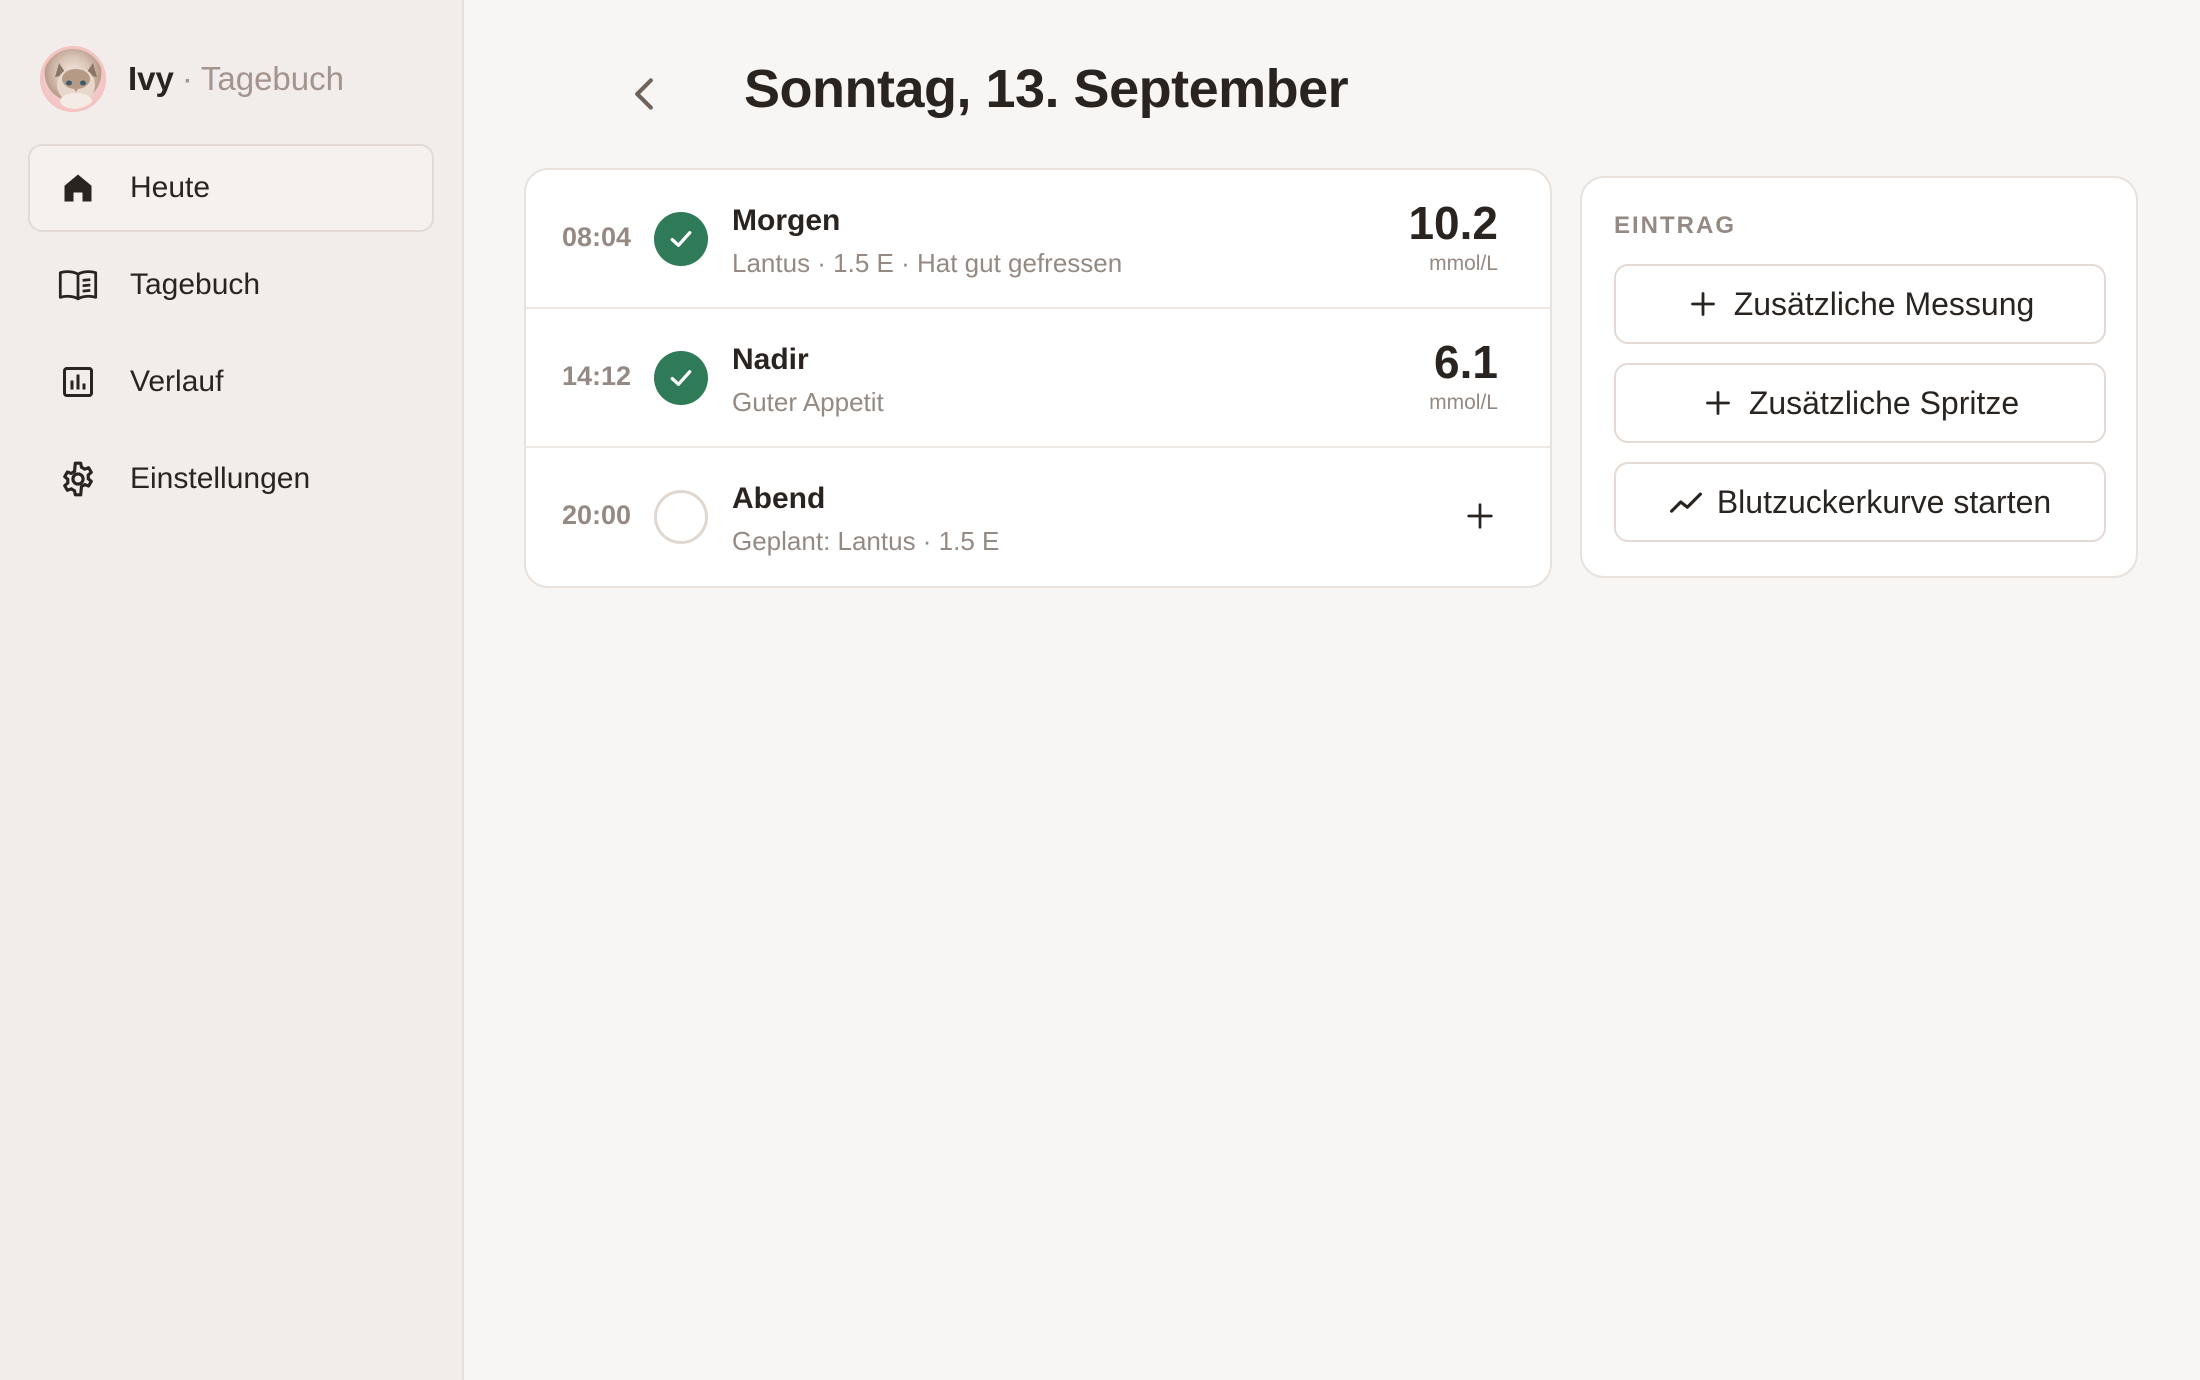  I want to click on entry-time: 08:04, so click(597, 237).